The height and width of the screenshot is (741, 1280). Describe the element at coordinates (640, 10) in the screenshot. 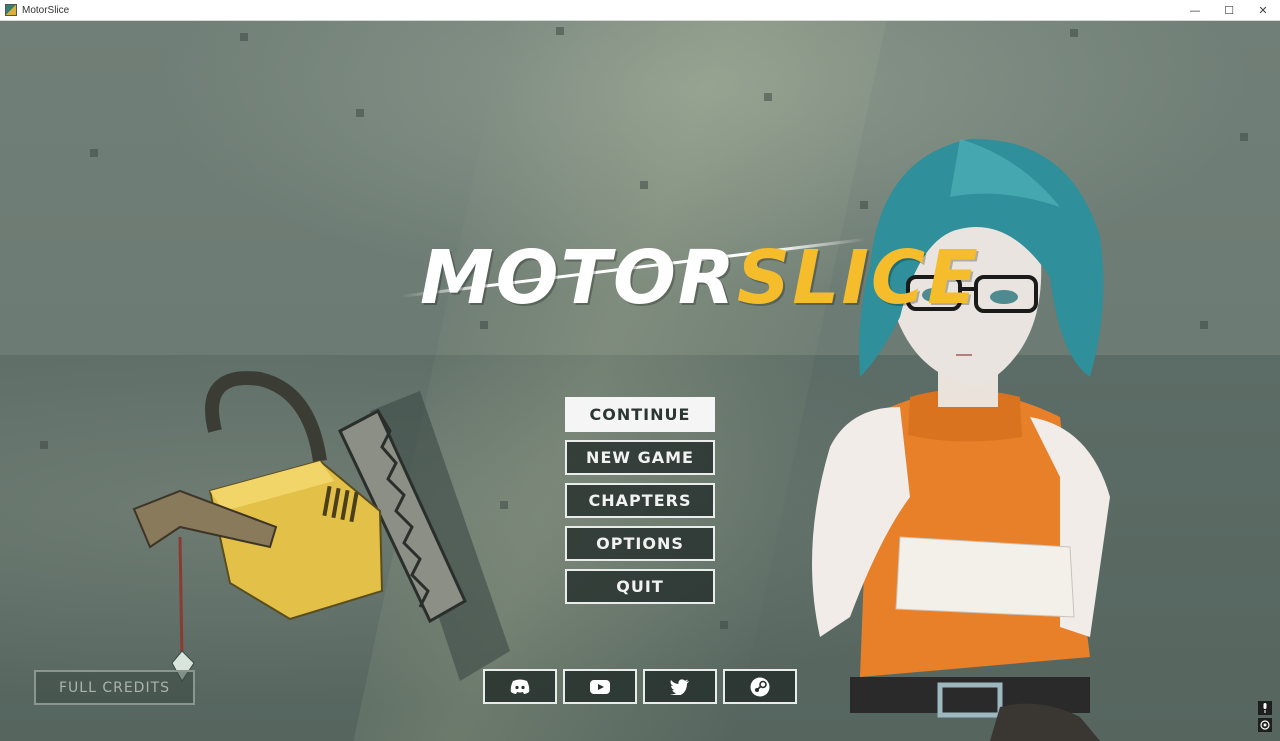

I see `window-titlebar: MotorSlice — ☐ ✕` at that location.